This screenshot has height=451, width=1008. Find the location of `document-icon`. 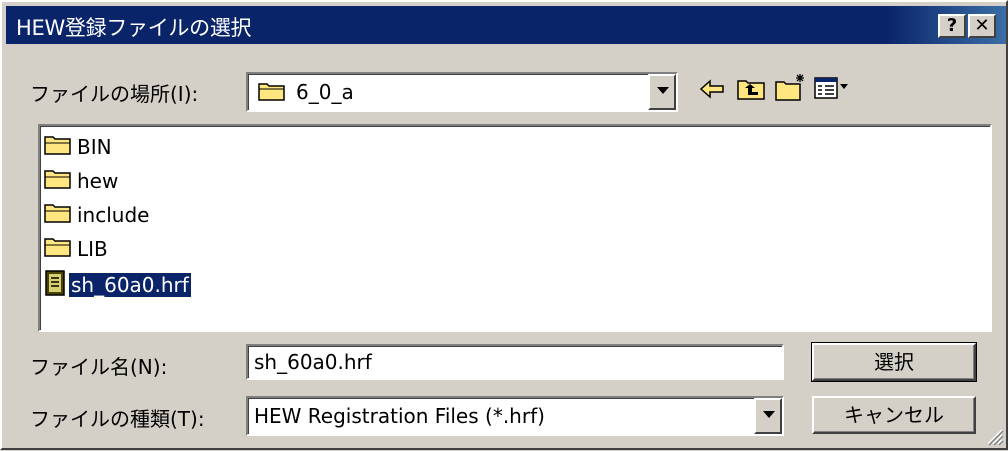

document-icon is located at coordinates (55, 285).